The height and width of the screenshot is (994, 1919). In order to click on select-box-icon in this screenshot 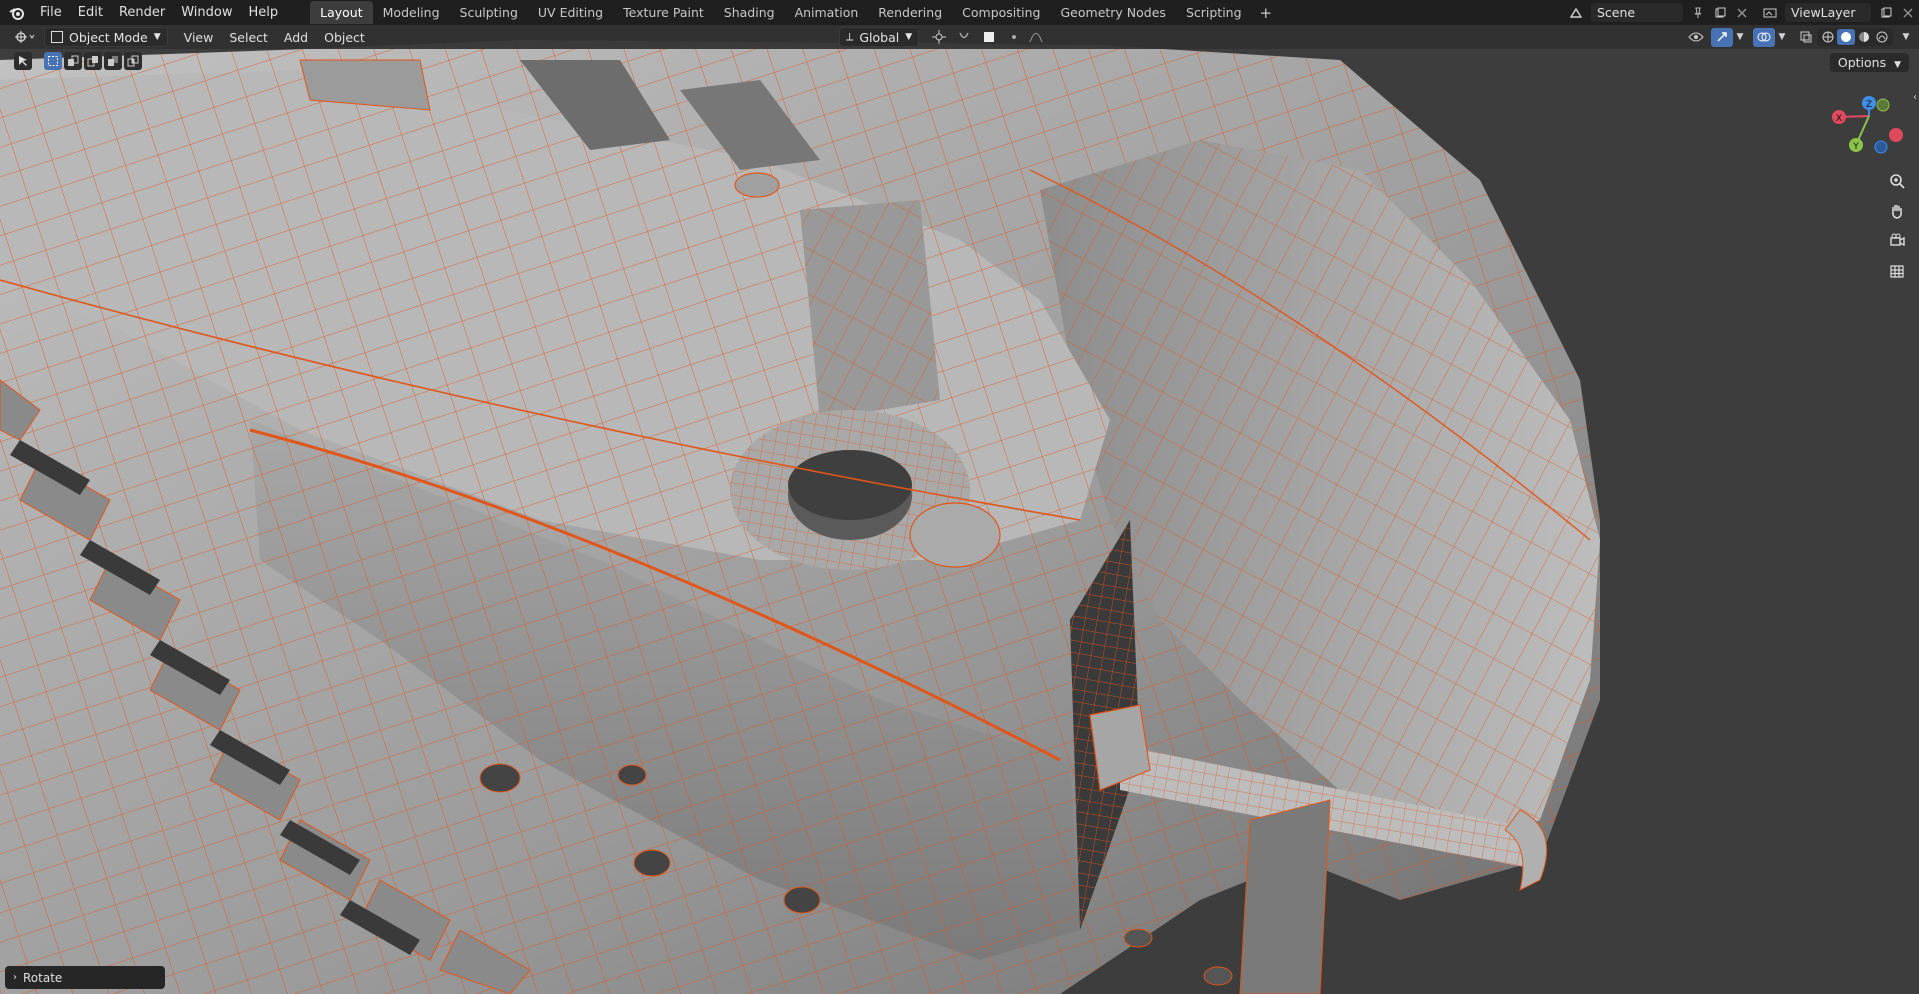, I will do `click(53, 61)`.